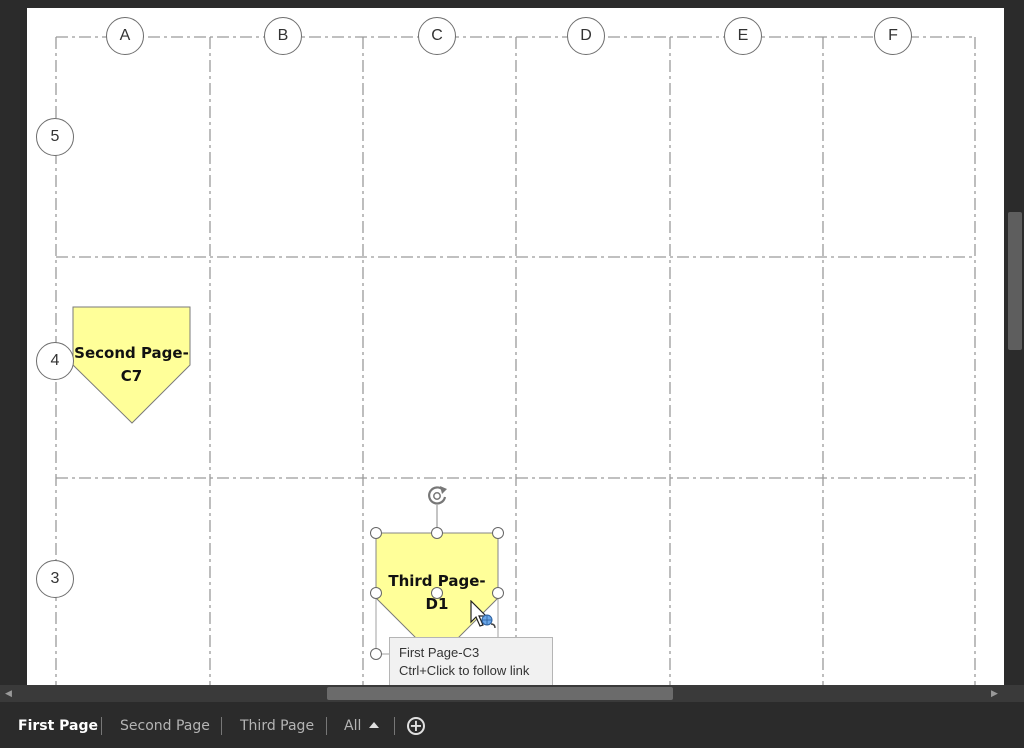 This screenshot has width=1024, height=748. Describe the element at coordinates (500, 693) in the screenshot. I see `horizontal-scrollbar-thumb` at that location.